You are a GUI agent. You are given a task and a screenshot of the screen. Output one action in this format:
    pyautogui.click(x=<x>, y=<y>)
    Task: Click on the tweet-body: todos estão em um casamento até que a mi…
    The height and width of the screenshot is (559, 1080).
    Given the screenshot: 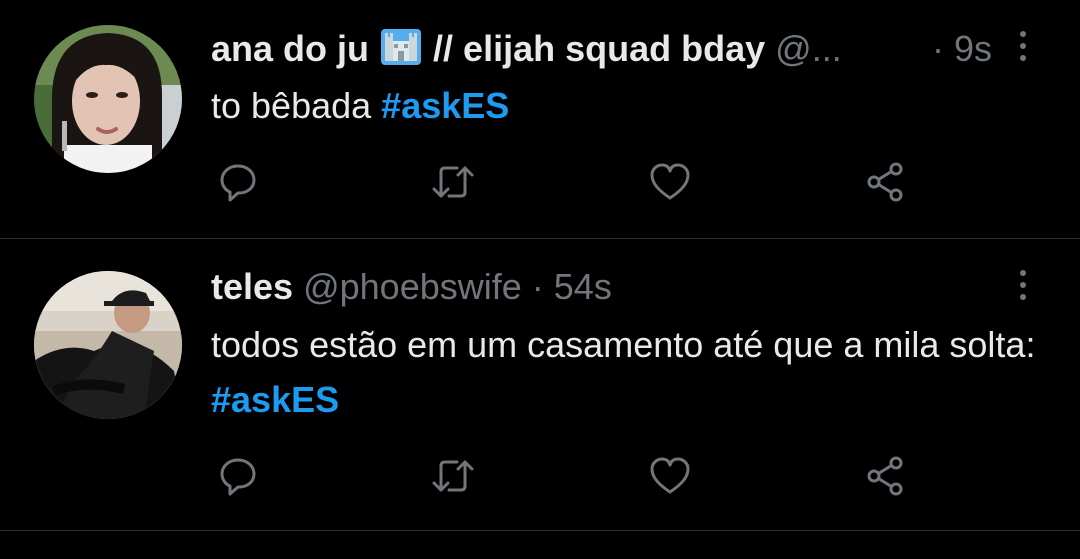 What is the action you would take?
    pyautogui.click(x=623, y=344)
    